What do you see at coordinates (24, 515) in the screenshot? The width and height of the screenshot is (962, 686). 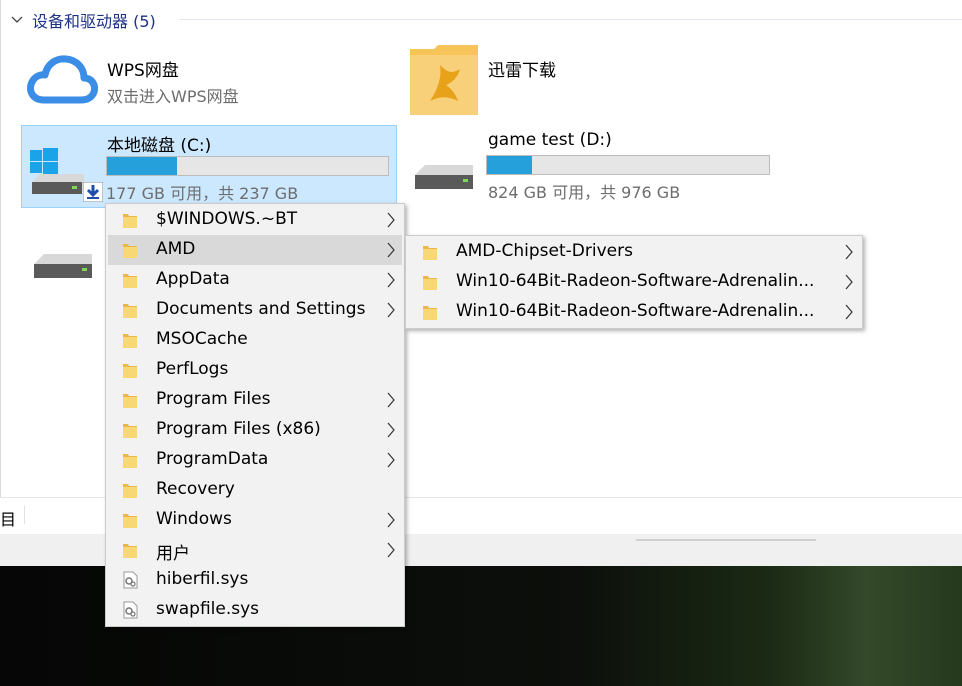 I see `status-separator` at bounding box center [24, 515].